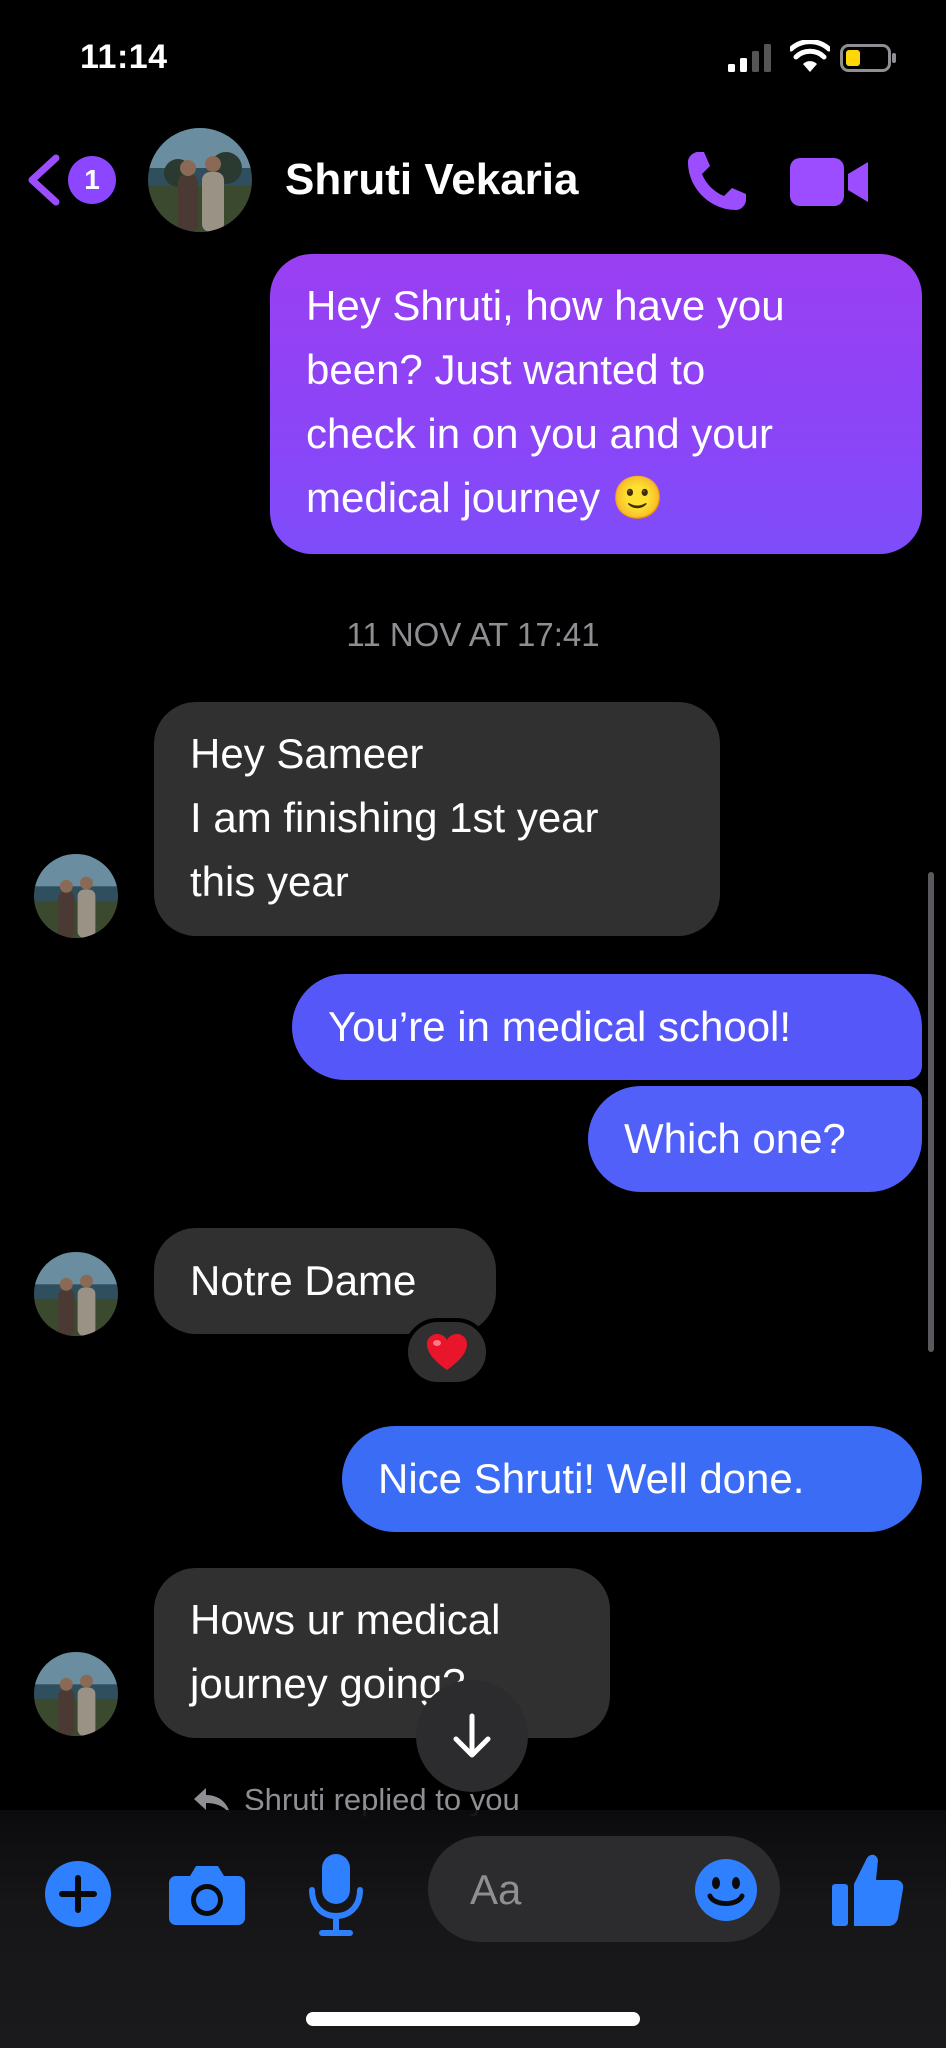 Image resolution: width=946 pixels, height=2048 pixels. What do you see at coordinates (539, 433) in the screenshot?
I see `message-line: check in on you and your` at bounding box center [539, 433].